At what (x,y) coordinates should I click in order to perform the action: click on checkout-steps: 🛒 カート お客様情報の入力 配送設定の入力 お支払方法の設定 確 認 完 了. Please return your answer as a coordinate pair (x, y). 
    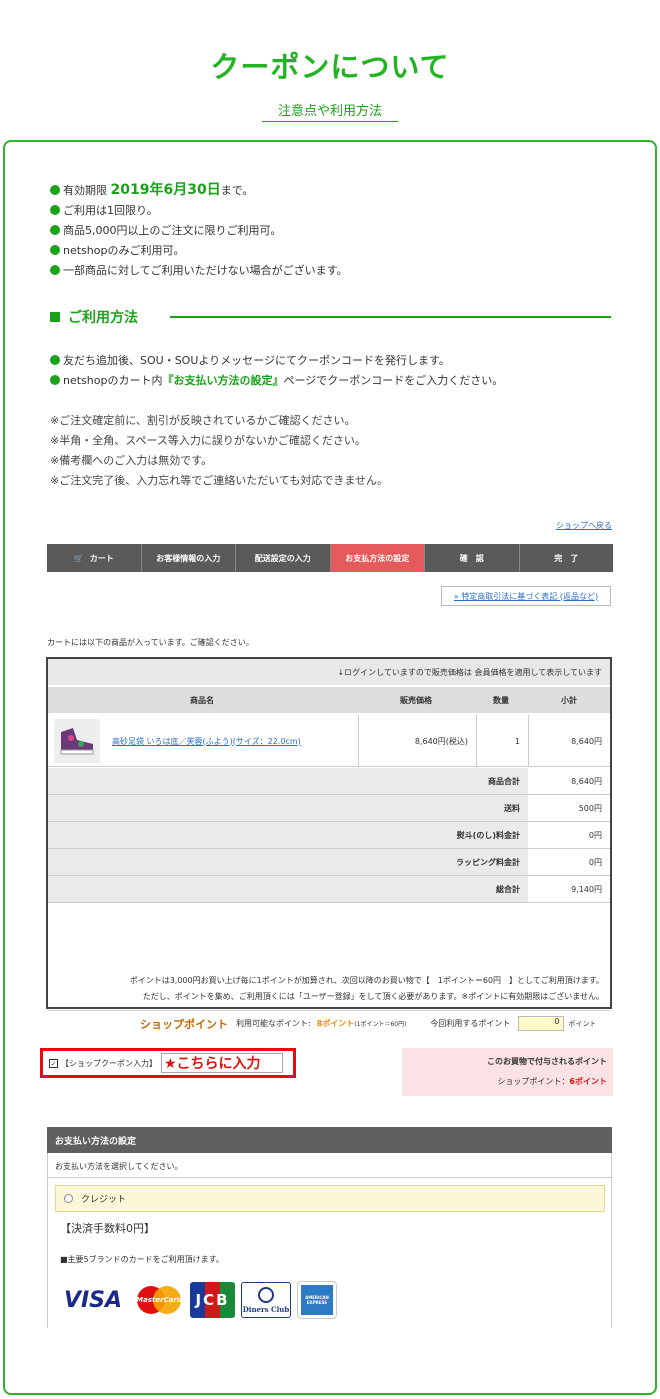
    Looking at the image, I should click on (330, 558).